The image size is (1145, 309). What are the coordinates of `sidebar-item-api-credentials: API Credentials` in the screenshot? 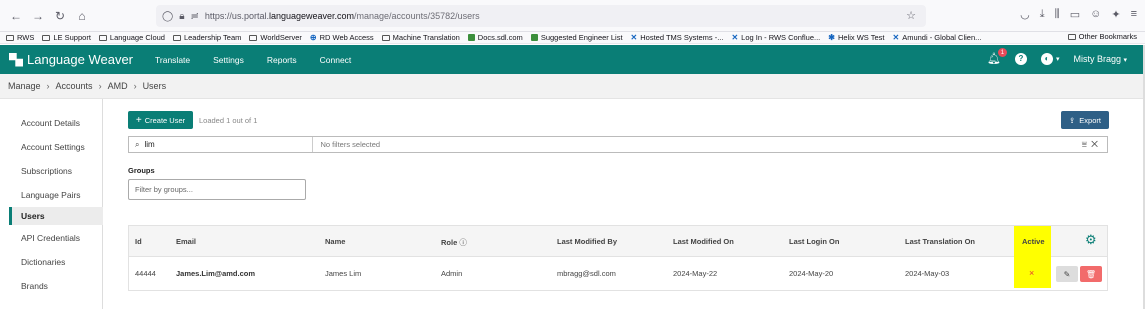 It's located at (50, 238).